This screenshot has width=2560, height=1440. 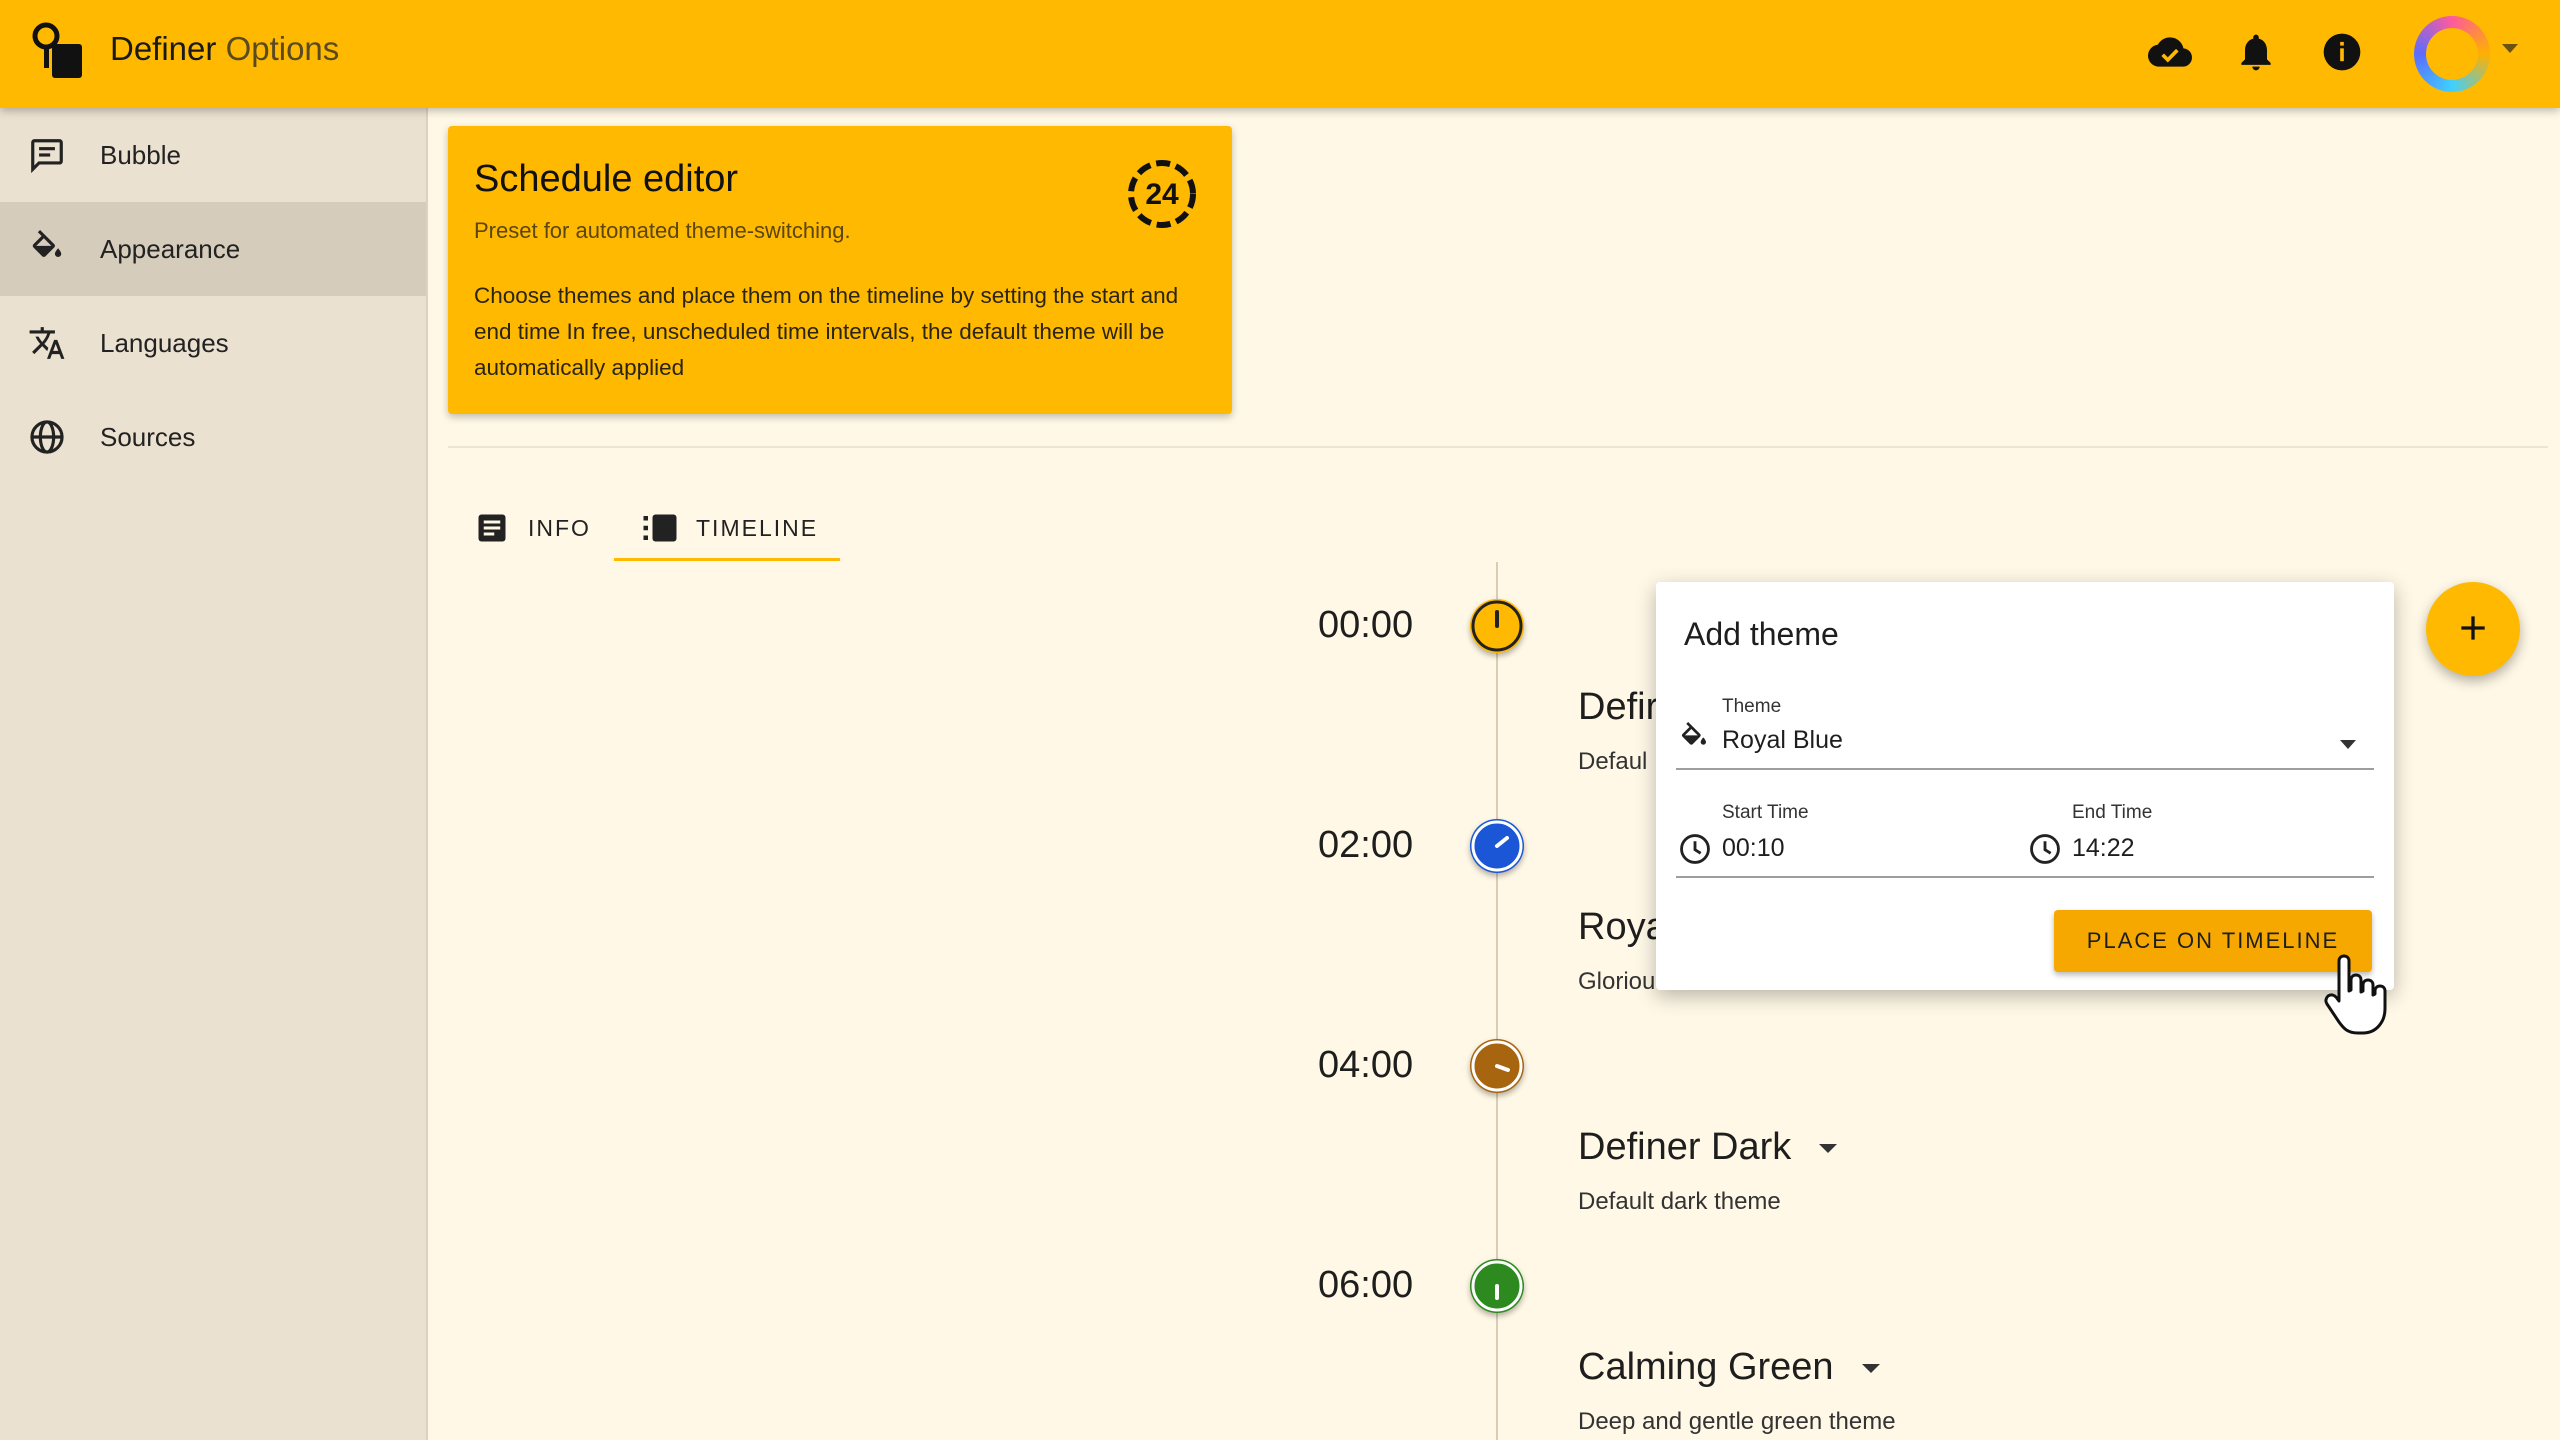 I want to click on tab-timeline: TIMELINE, so click(x=730, y=528).